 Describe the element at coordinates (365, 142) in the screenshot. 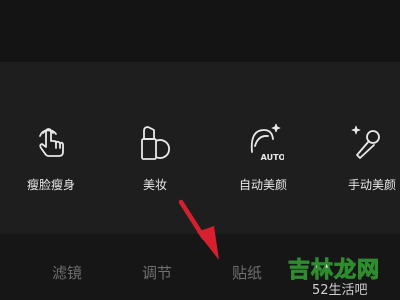

I see `wand-icon` at that location.